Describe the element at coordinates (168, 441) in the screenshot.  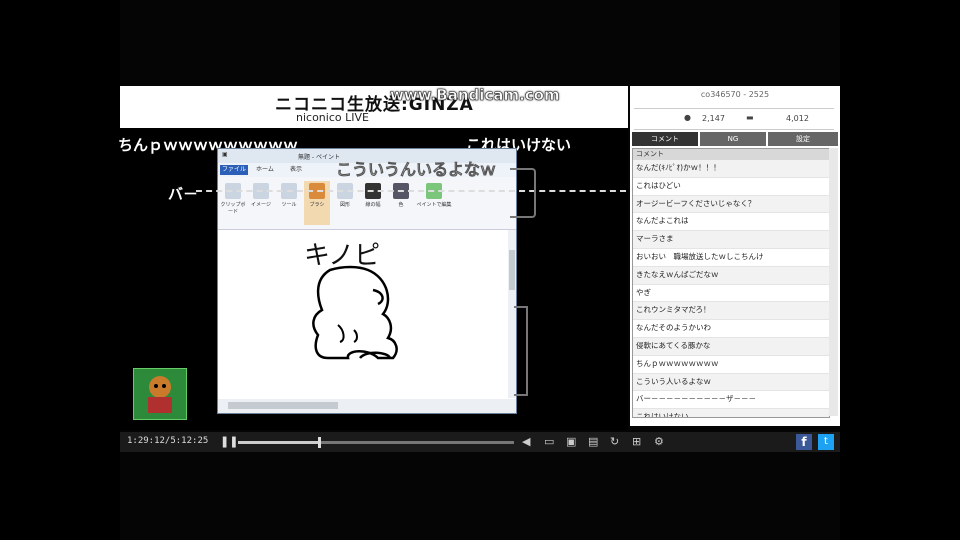
I see `time-display: 1:29:12/5:12:25` at that location.